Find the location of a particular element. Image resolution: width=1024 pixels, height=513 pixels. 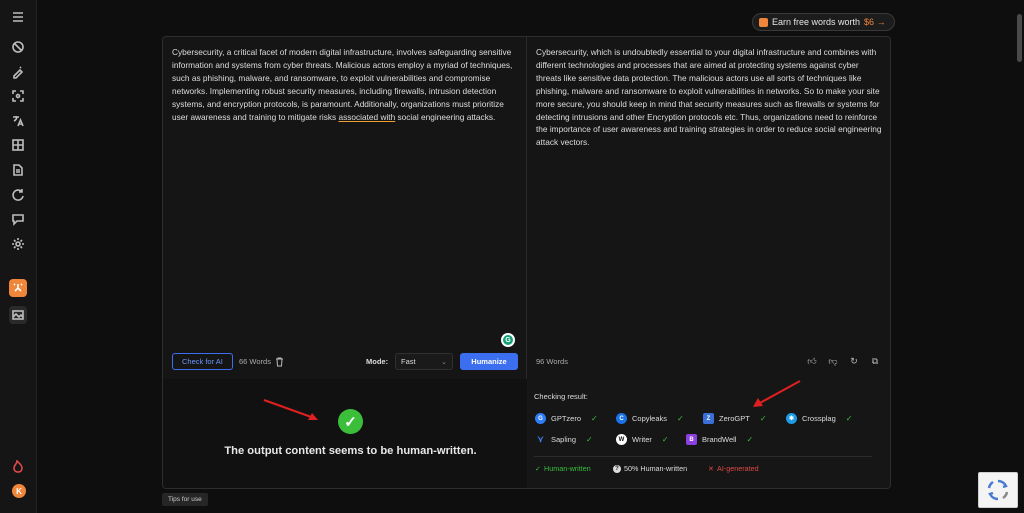

detector-crossplag: ✱ Crossplag ✓ is located at coordinates (819, 418).